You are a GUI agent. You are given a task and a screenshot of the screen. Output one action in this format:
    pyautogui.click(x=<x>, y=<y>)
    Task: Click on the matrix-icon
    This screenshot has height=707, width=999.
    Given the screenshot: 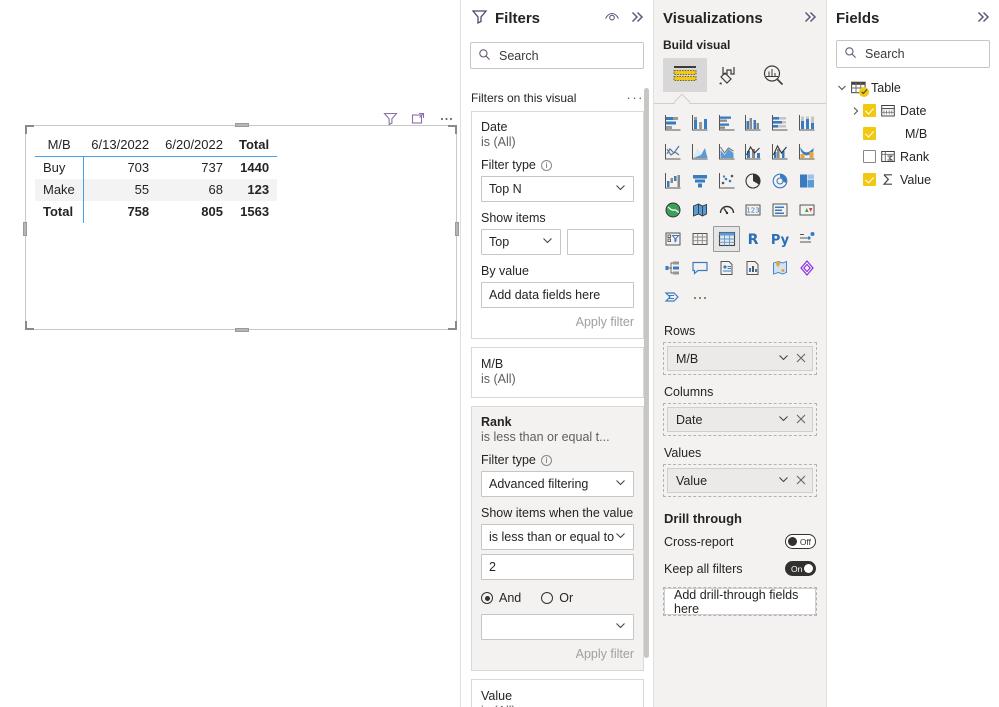 What is the action you would take?
    pyautogui.click(x=726, y=239)
    